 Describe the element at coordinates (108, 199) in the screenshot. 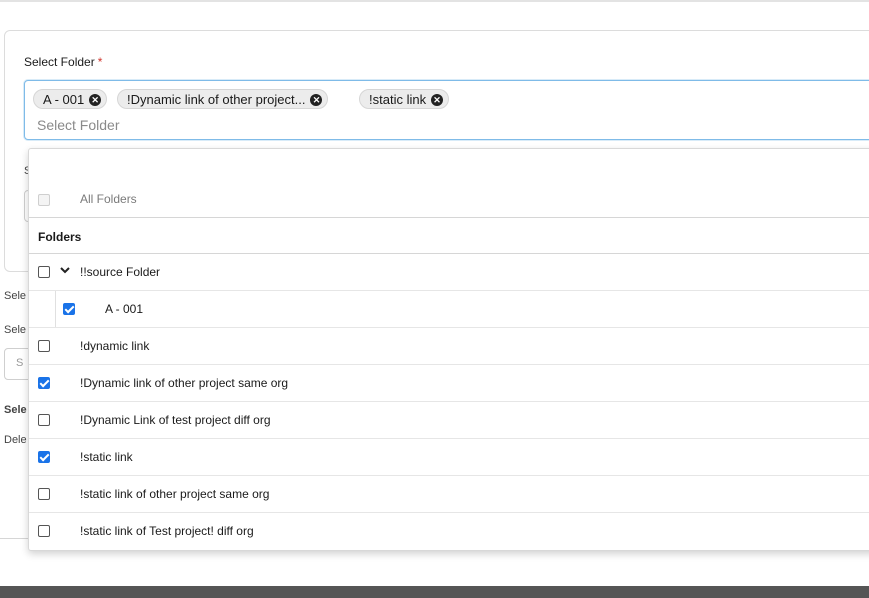

I see `all-folders-label: All Folders` at that location.